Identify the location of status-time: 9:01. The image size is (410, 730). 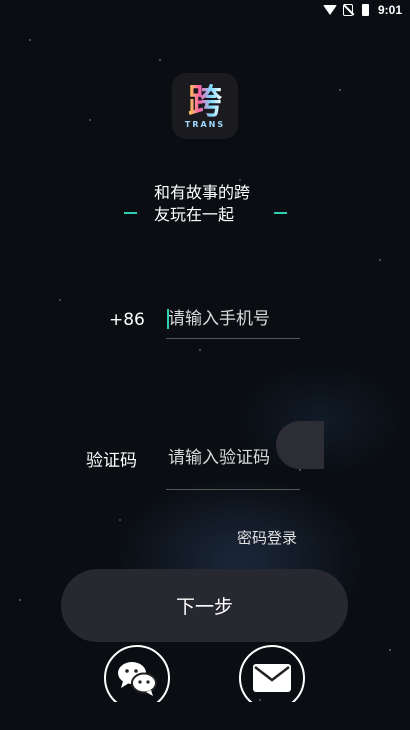
(389, 10).